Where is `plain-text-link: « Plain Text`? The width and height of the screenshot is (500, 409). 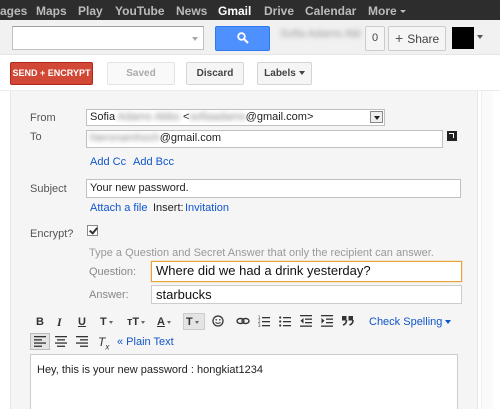
plain-text-link: « Plain Text is located at coordinates (145, 342).